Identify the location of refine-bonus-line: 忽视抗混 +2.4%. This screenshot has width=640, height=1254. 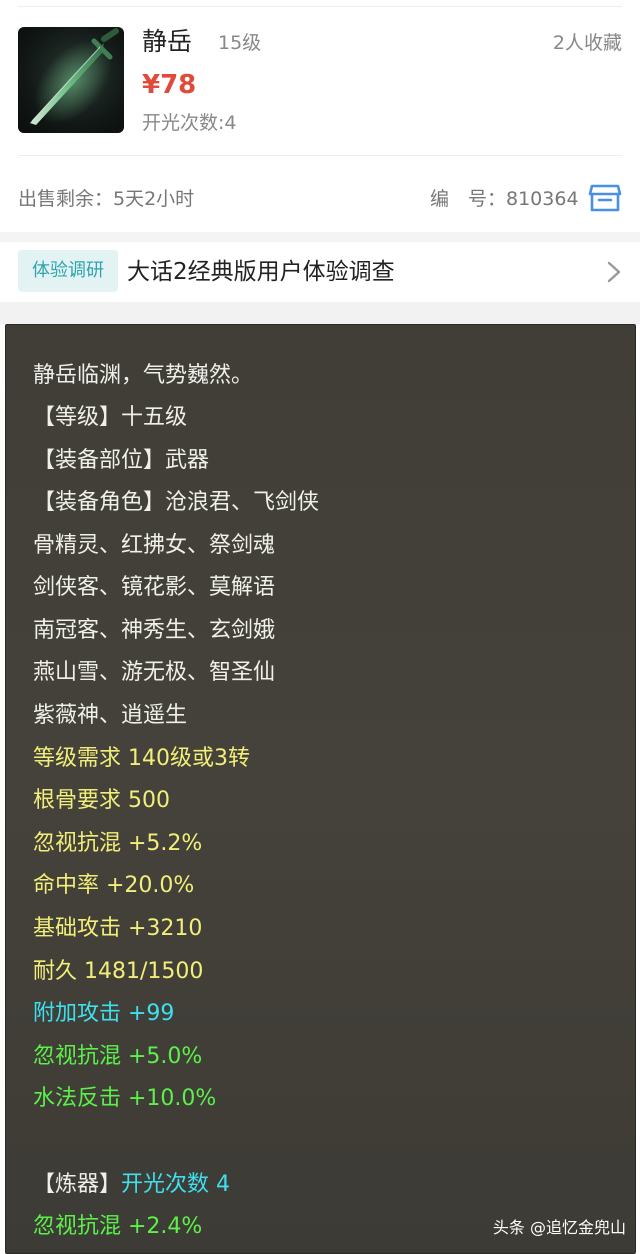
(118, 1226).